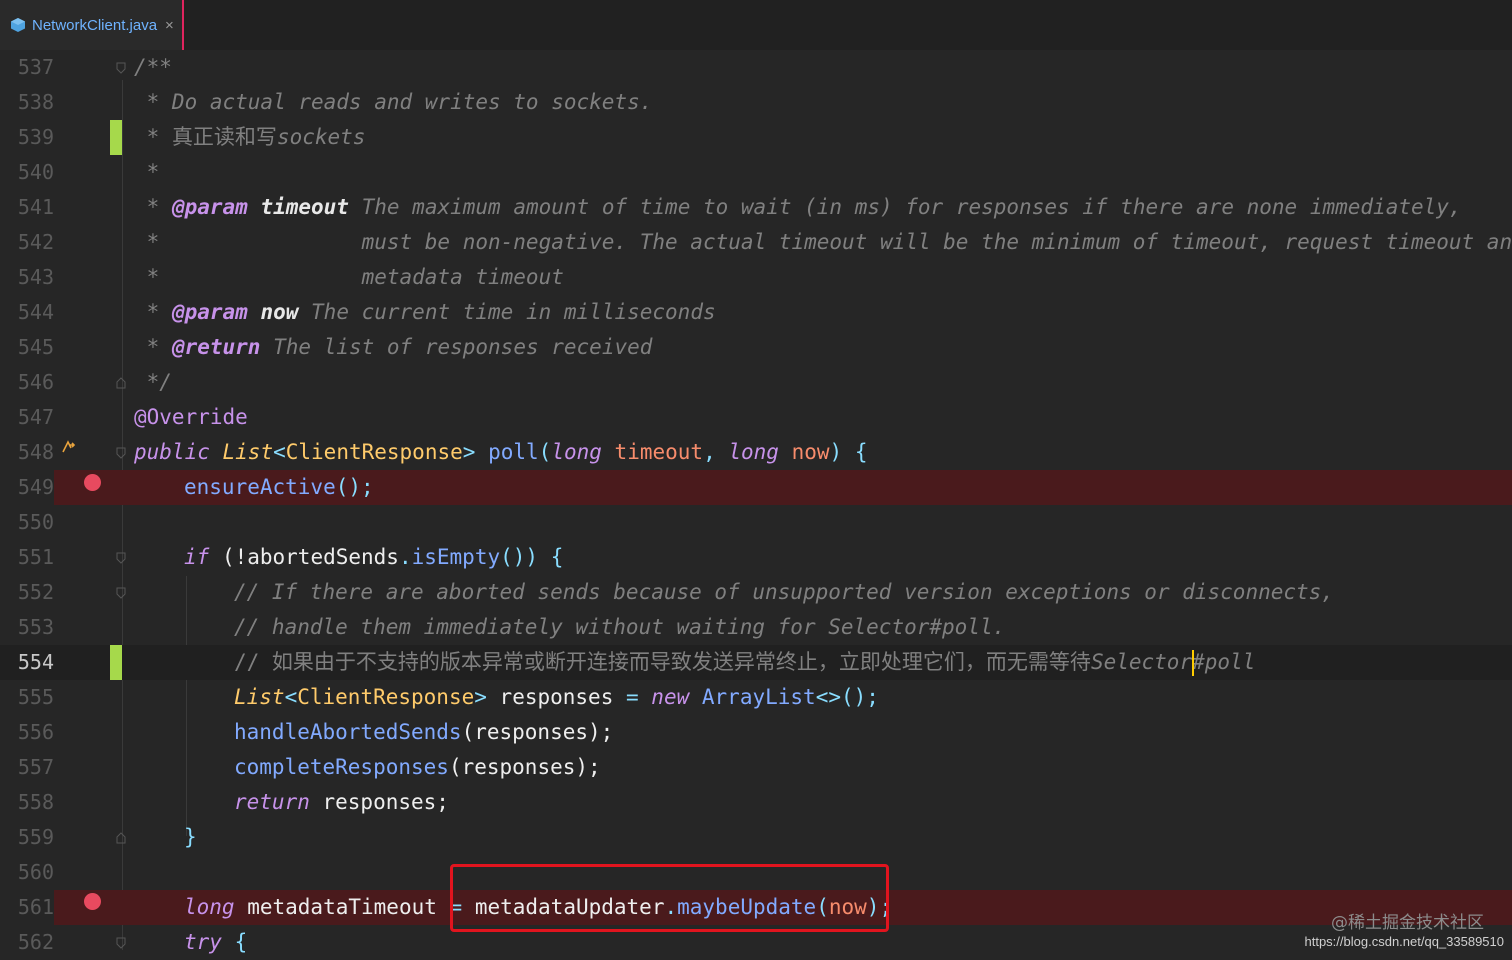 This screenshot has width=1512, height=960. What do you see at coordinates (35, 872) in the screenshot?
I see `line-number: 560` at bounding box center [35, 872].